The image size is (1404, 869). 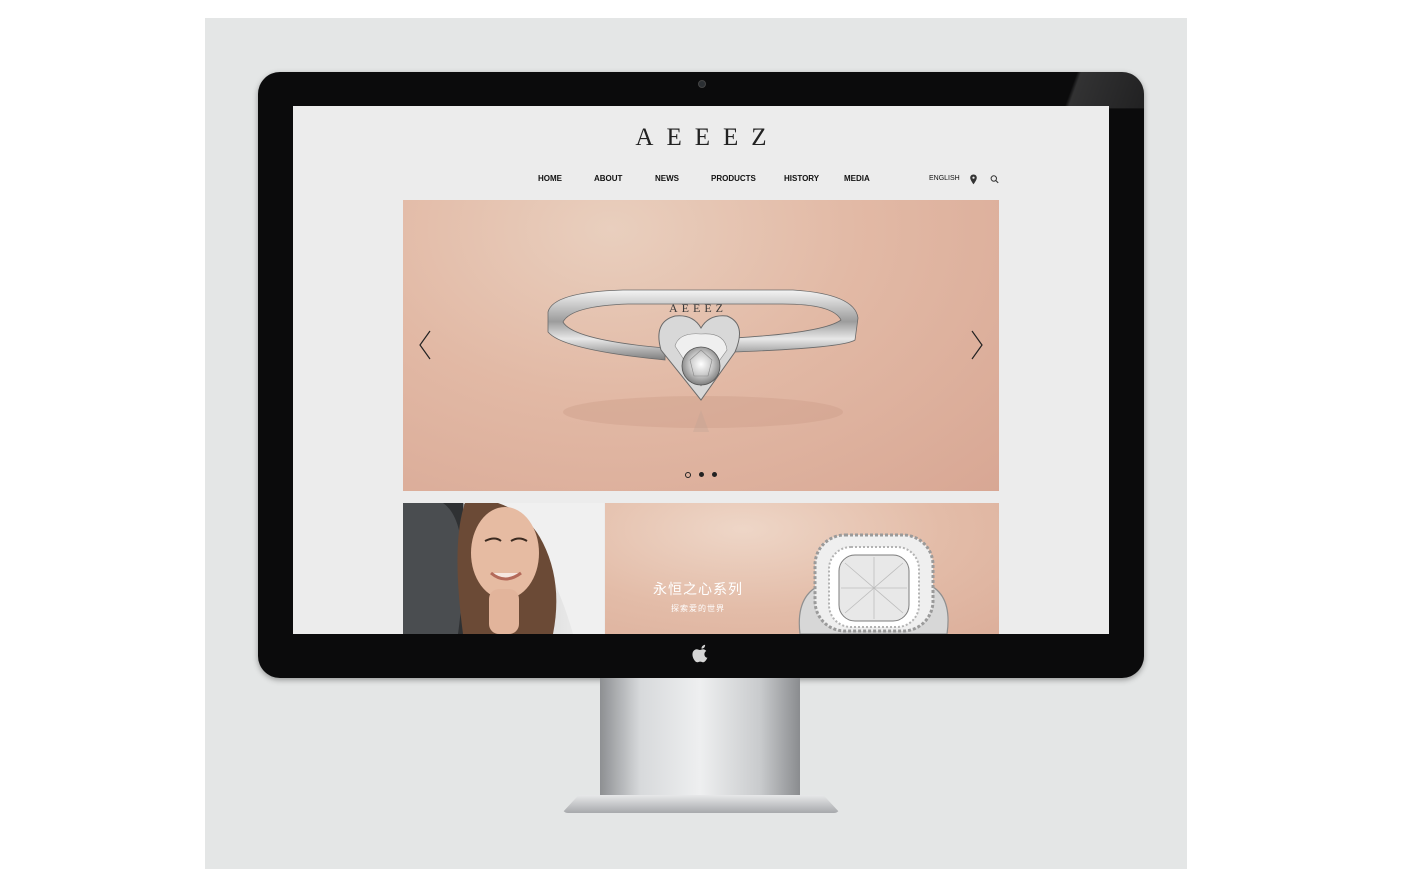 I want to click on nav-item-about: ABOUT, so click(x=608, y=178).